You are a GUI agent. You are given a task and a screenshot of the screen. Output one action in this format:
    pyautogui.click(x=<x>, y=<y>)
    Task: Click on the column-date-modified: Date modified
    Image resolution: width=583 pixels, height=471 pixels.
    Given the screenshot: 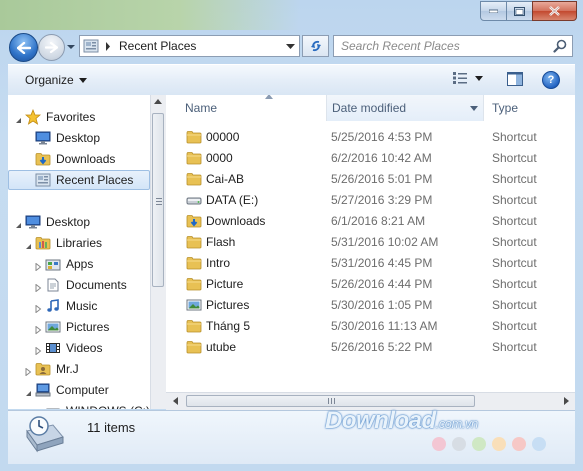 What is the action you would take?
    pyautogui.click(x=405, y=108)
    